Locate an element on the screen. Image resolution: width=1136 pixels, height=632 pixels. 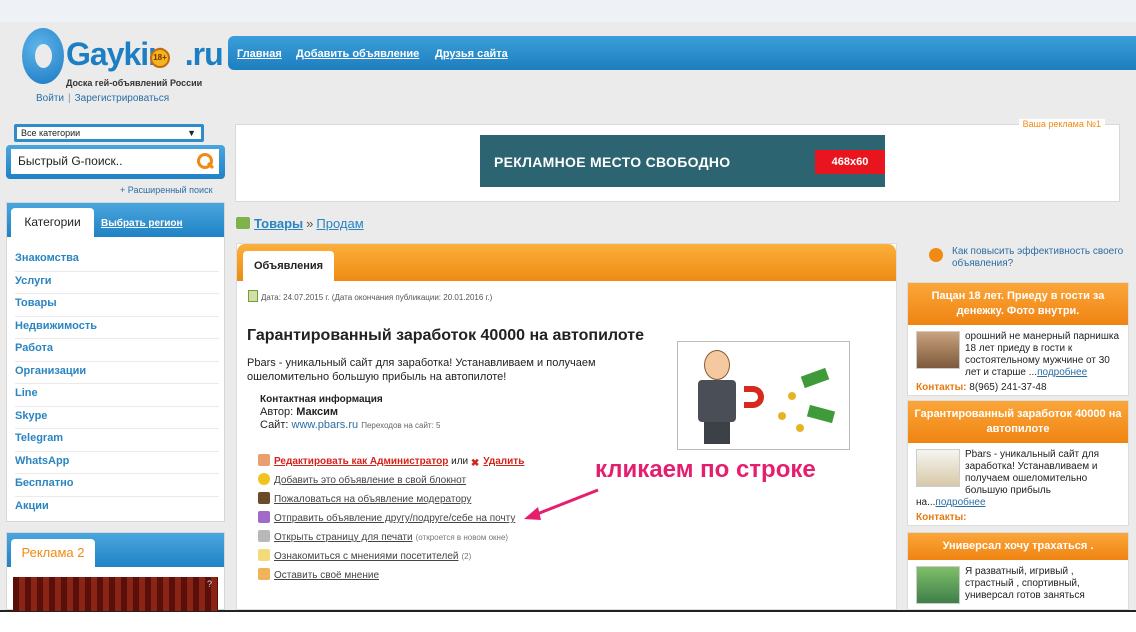
side-card-title: Универсал хочу трахаться . is located at coordinates (1018, 546).